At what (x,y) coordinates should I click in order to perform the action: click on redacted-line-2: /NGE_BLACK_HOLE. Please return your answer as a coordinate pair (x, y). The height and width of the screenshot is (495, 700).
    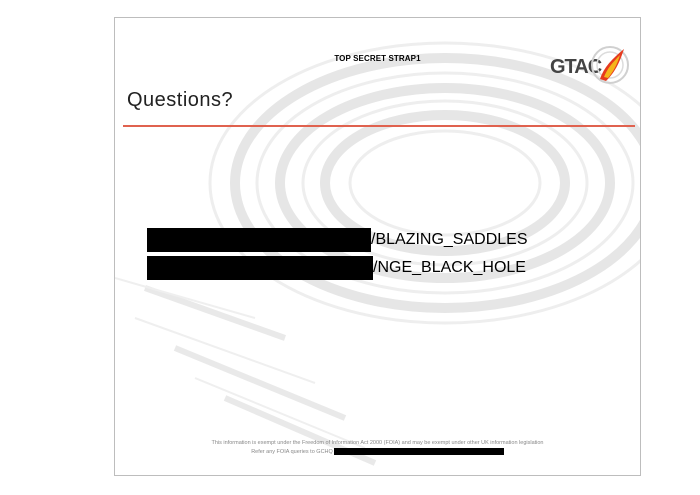
    Looking at the image, I should click on (336, 270).